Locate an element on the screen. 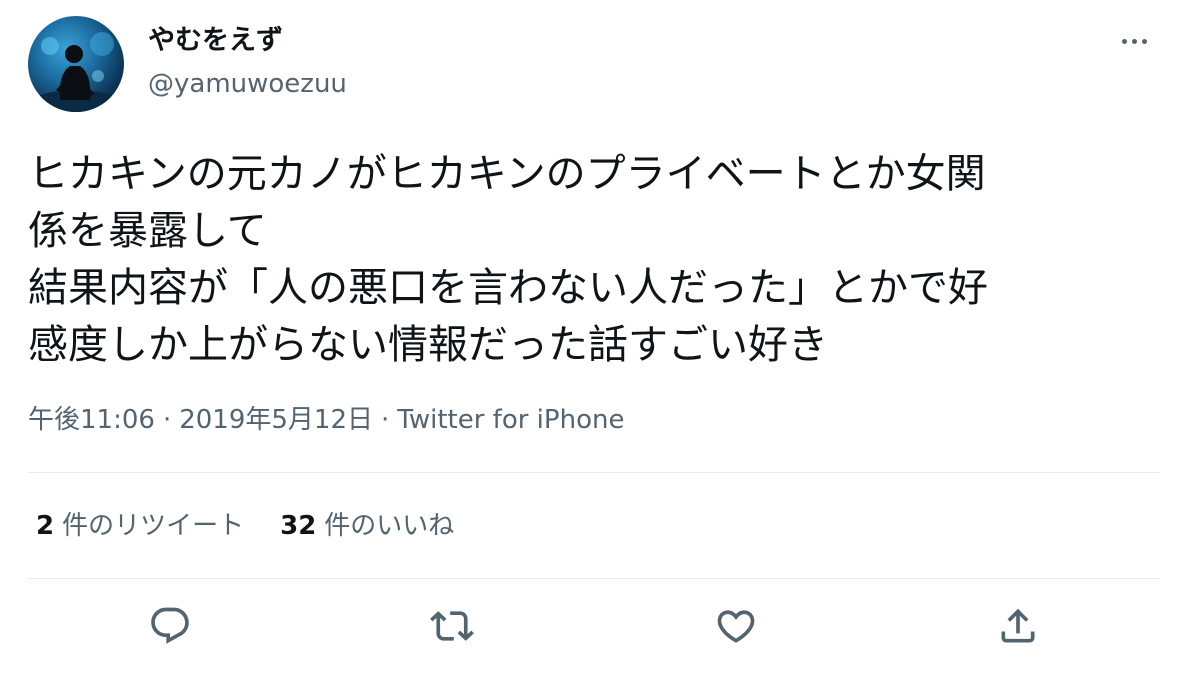 The width and height of the screenshot is (1194, 674). share-icon is located at coordinates (1018, 625).